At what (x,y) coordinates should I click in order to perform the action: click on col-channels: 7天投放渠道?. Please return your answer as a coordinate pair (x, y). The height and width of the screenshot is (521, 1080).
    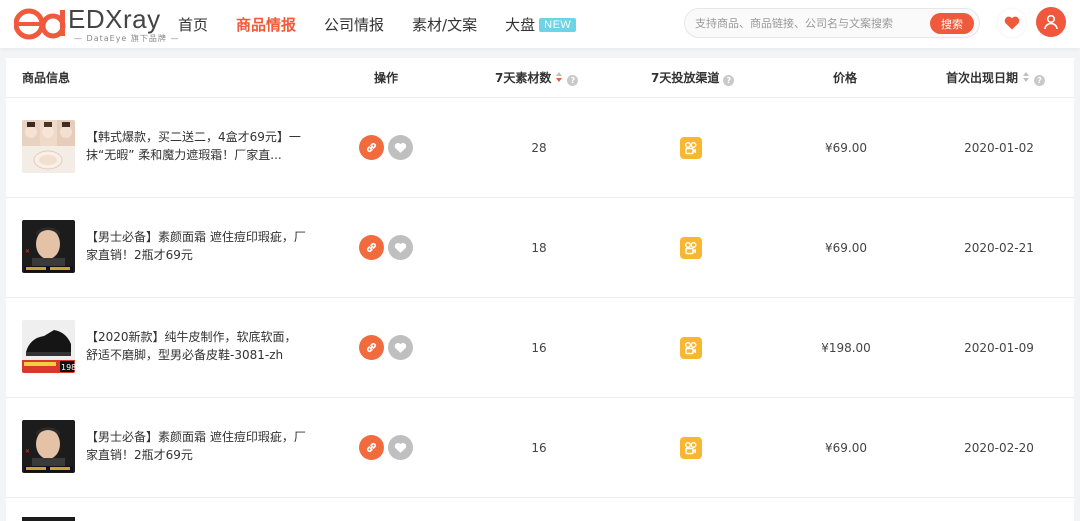
    Looking at the image, I should click on (693, 78).